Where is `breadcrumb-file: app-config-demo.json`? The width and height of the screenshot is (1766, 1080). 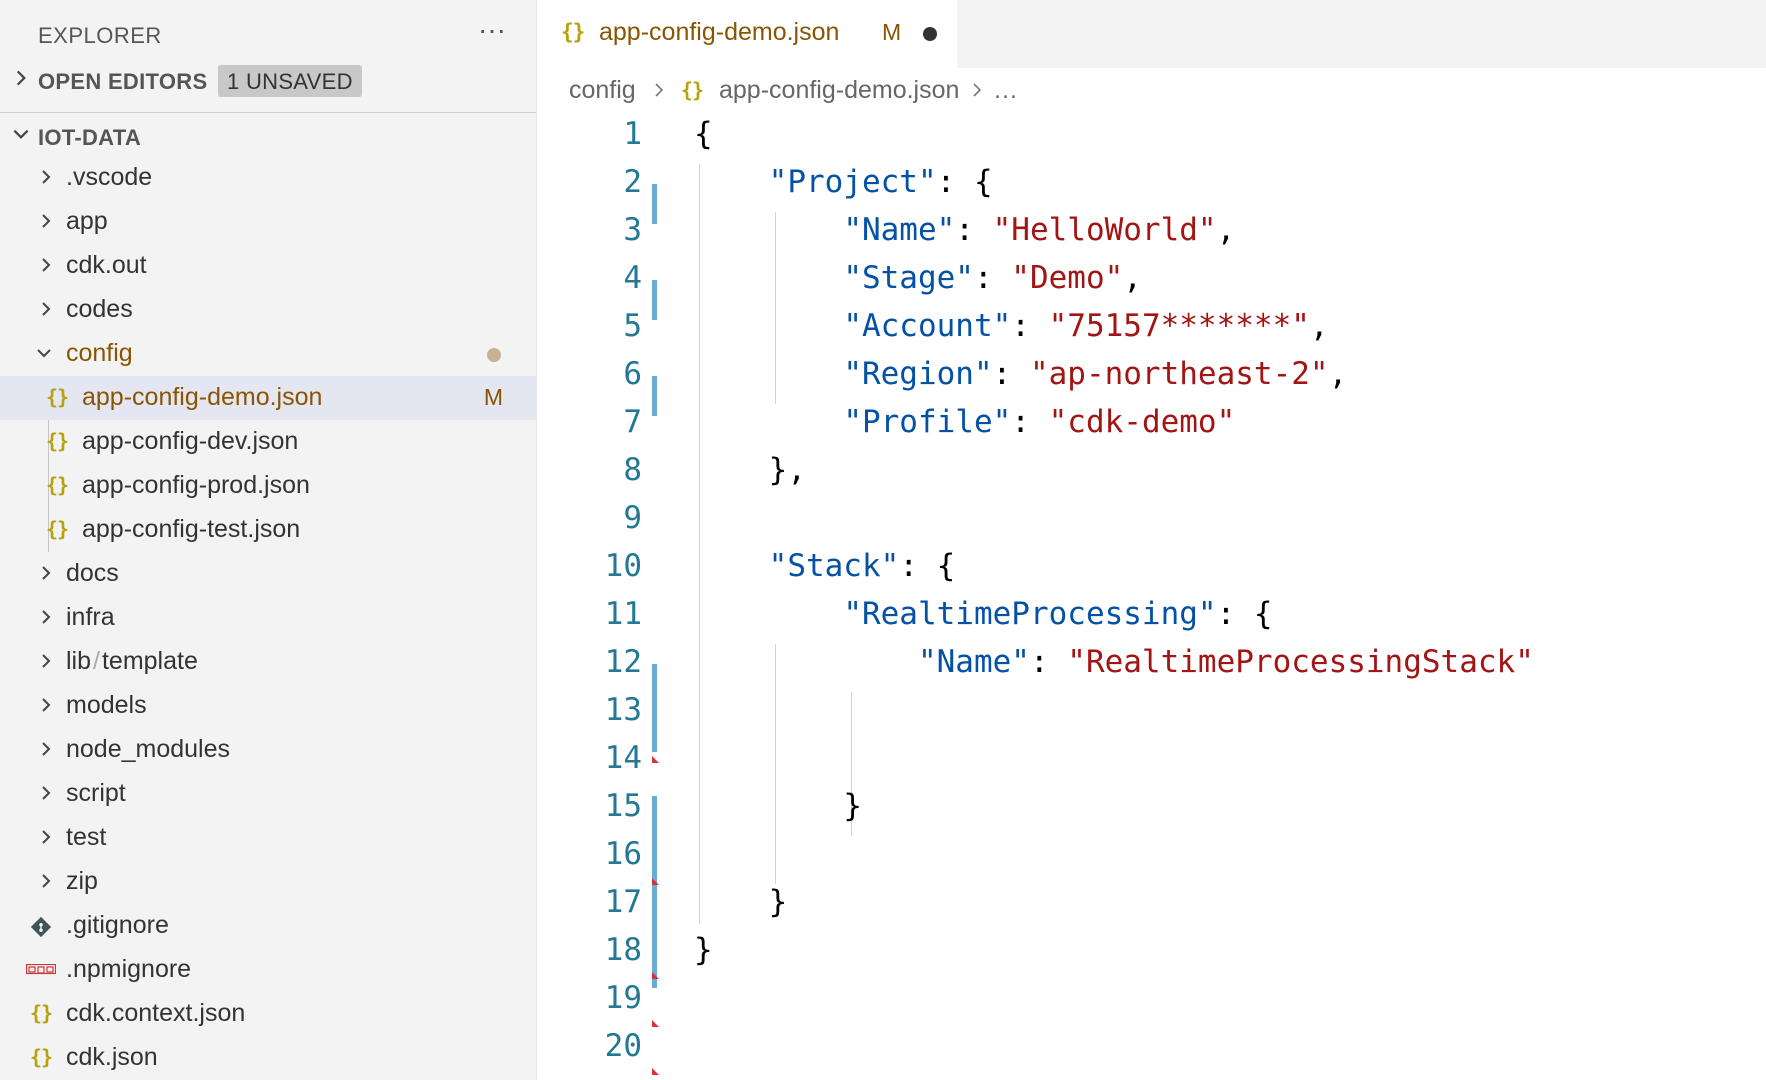
breadcrumb-file: app-config-demo.json is located at coordinates (839, 90).